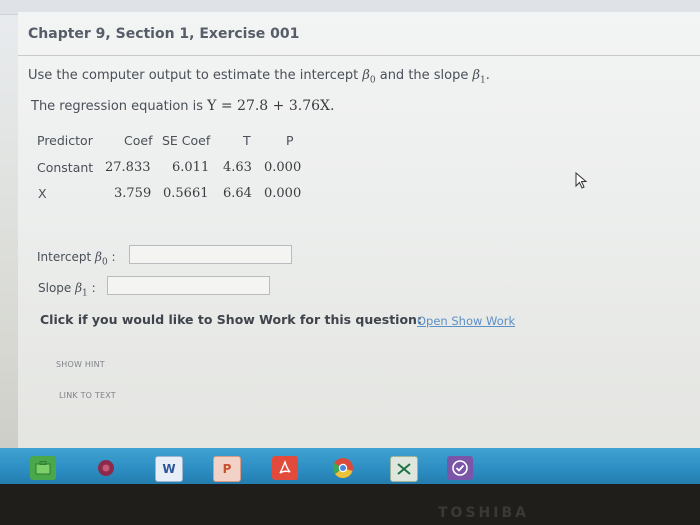  What do you see at coordinates (65, 167) in the screenshot?
I see `row-constant-label: Constant` at bounding box center [65, 167].